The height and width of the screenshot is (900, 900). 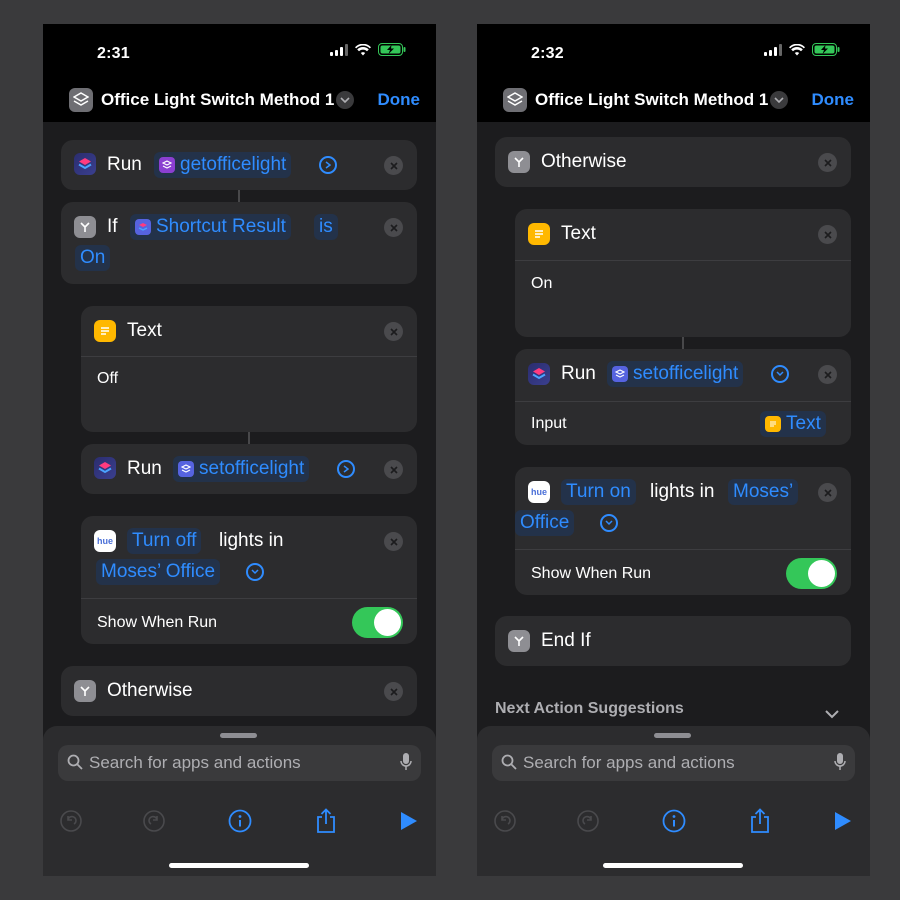 What do you see at coordinates (763, 492) in the screenshot?
I see `room-token: Moses’` at bounding box center [763, 492].